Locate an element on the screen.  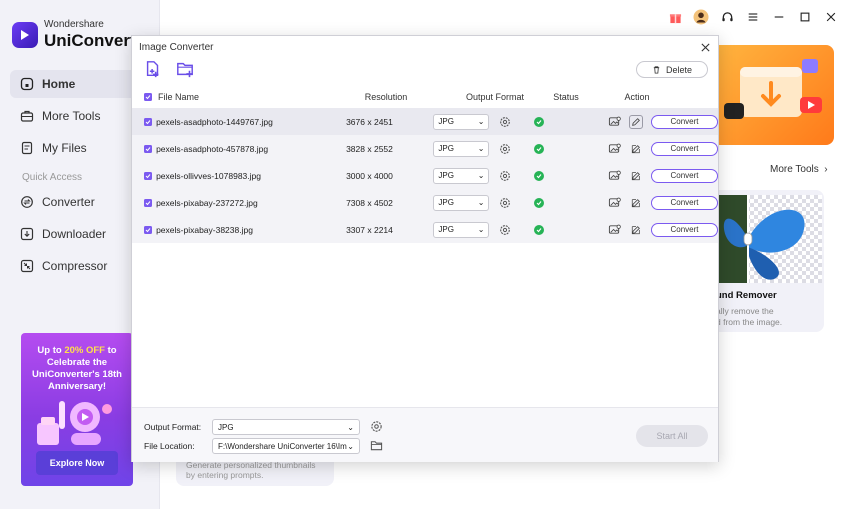
uniconverter-logo-icon is located at coordinates (25, 34).